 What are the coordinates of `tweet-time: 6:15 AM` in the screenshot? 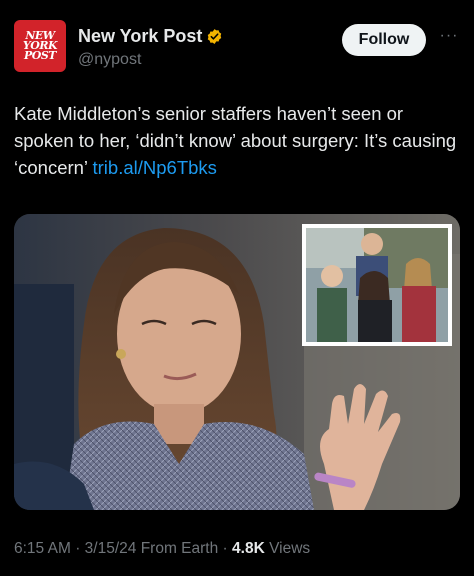 It's located at (42, 548).